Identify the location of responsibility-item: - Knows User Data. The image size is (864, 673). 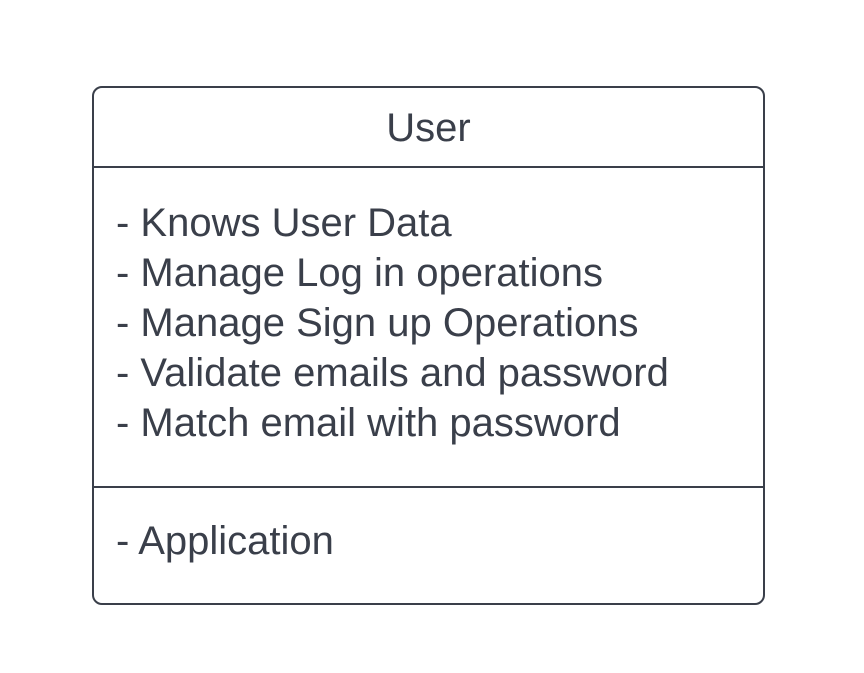
(284, 223).